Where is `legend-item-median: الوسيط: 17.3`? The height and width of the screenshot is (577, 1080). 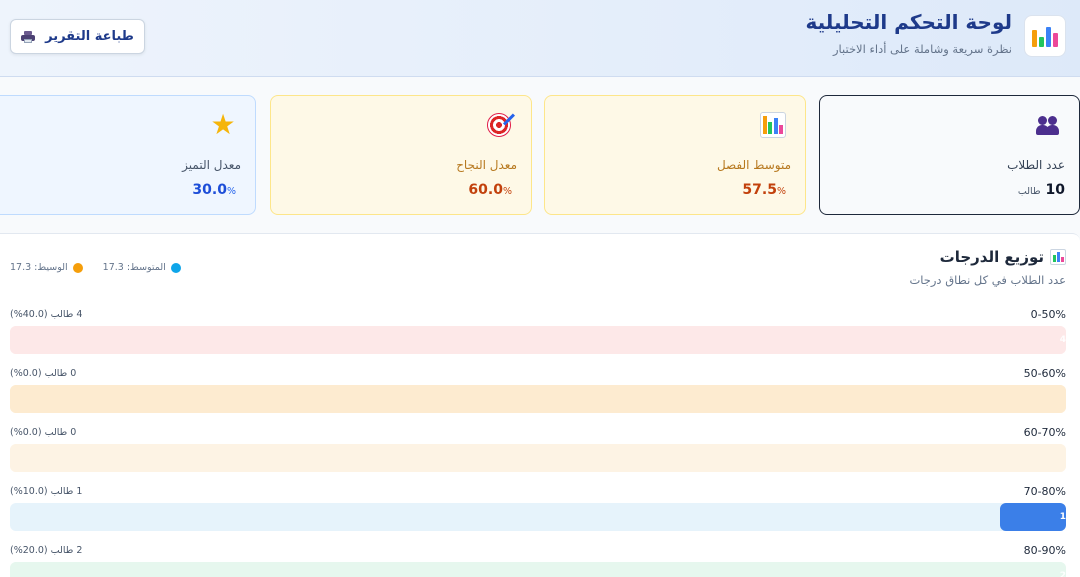 legend-item-median: الوسيط: 17.3 is located at coordinates (46, 267).